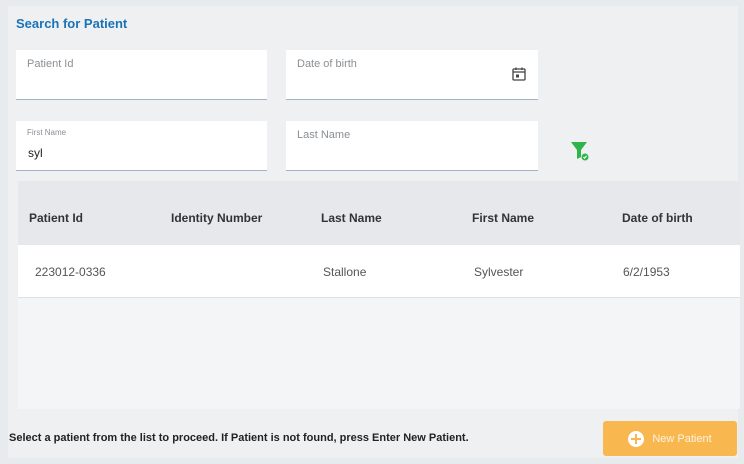  I want to click on column-header-last-name: Last Name, so click(351, 218).